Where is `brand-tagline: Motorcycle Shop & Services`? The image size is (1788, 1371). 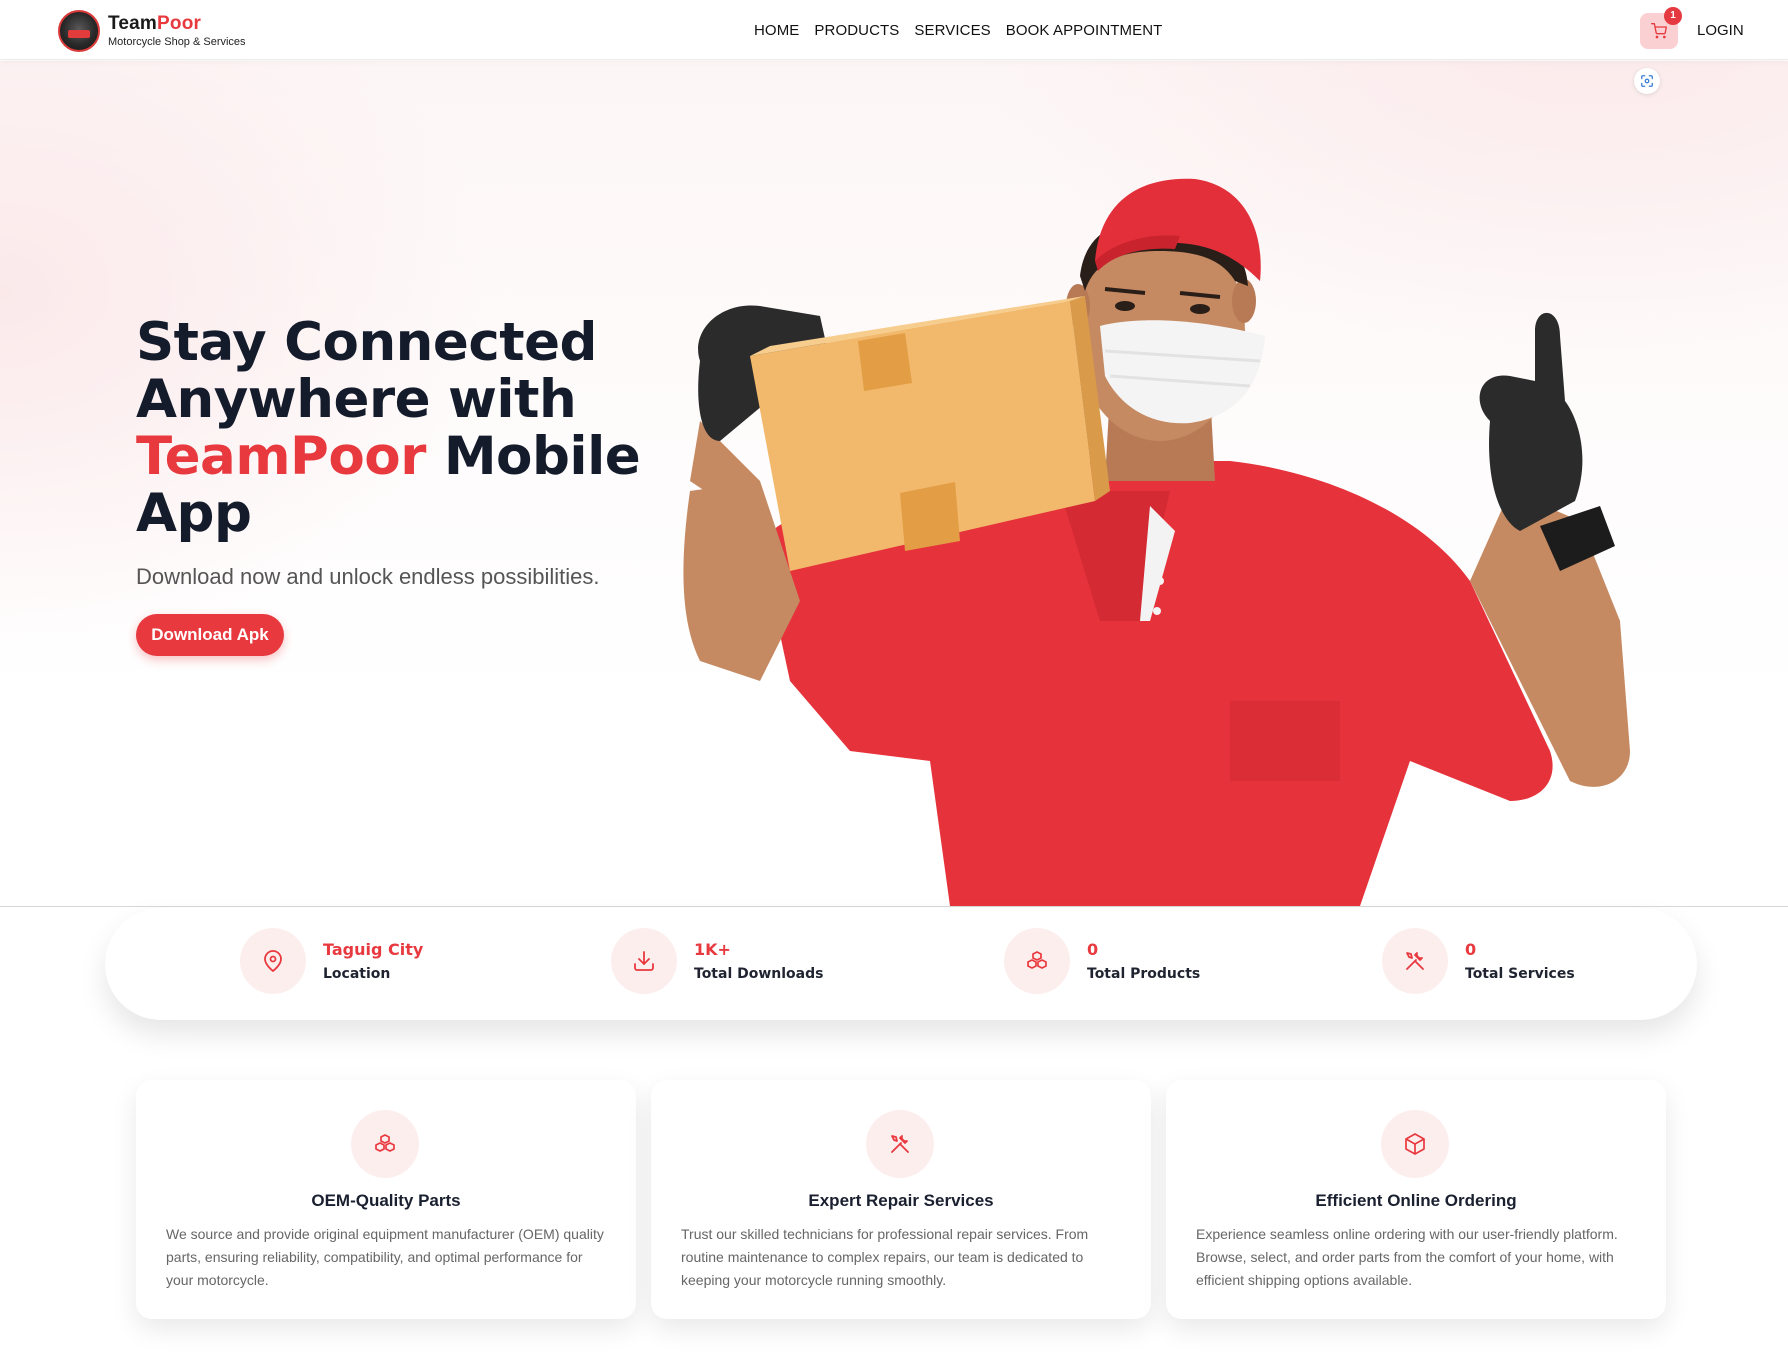
brand-tagline: Motorcycle Shop & Services is located at coordinates (177, 42).